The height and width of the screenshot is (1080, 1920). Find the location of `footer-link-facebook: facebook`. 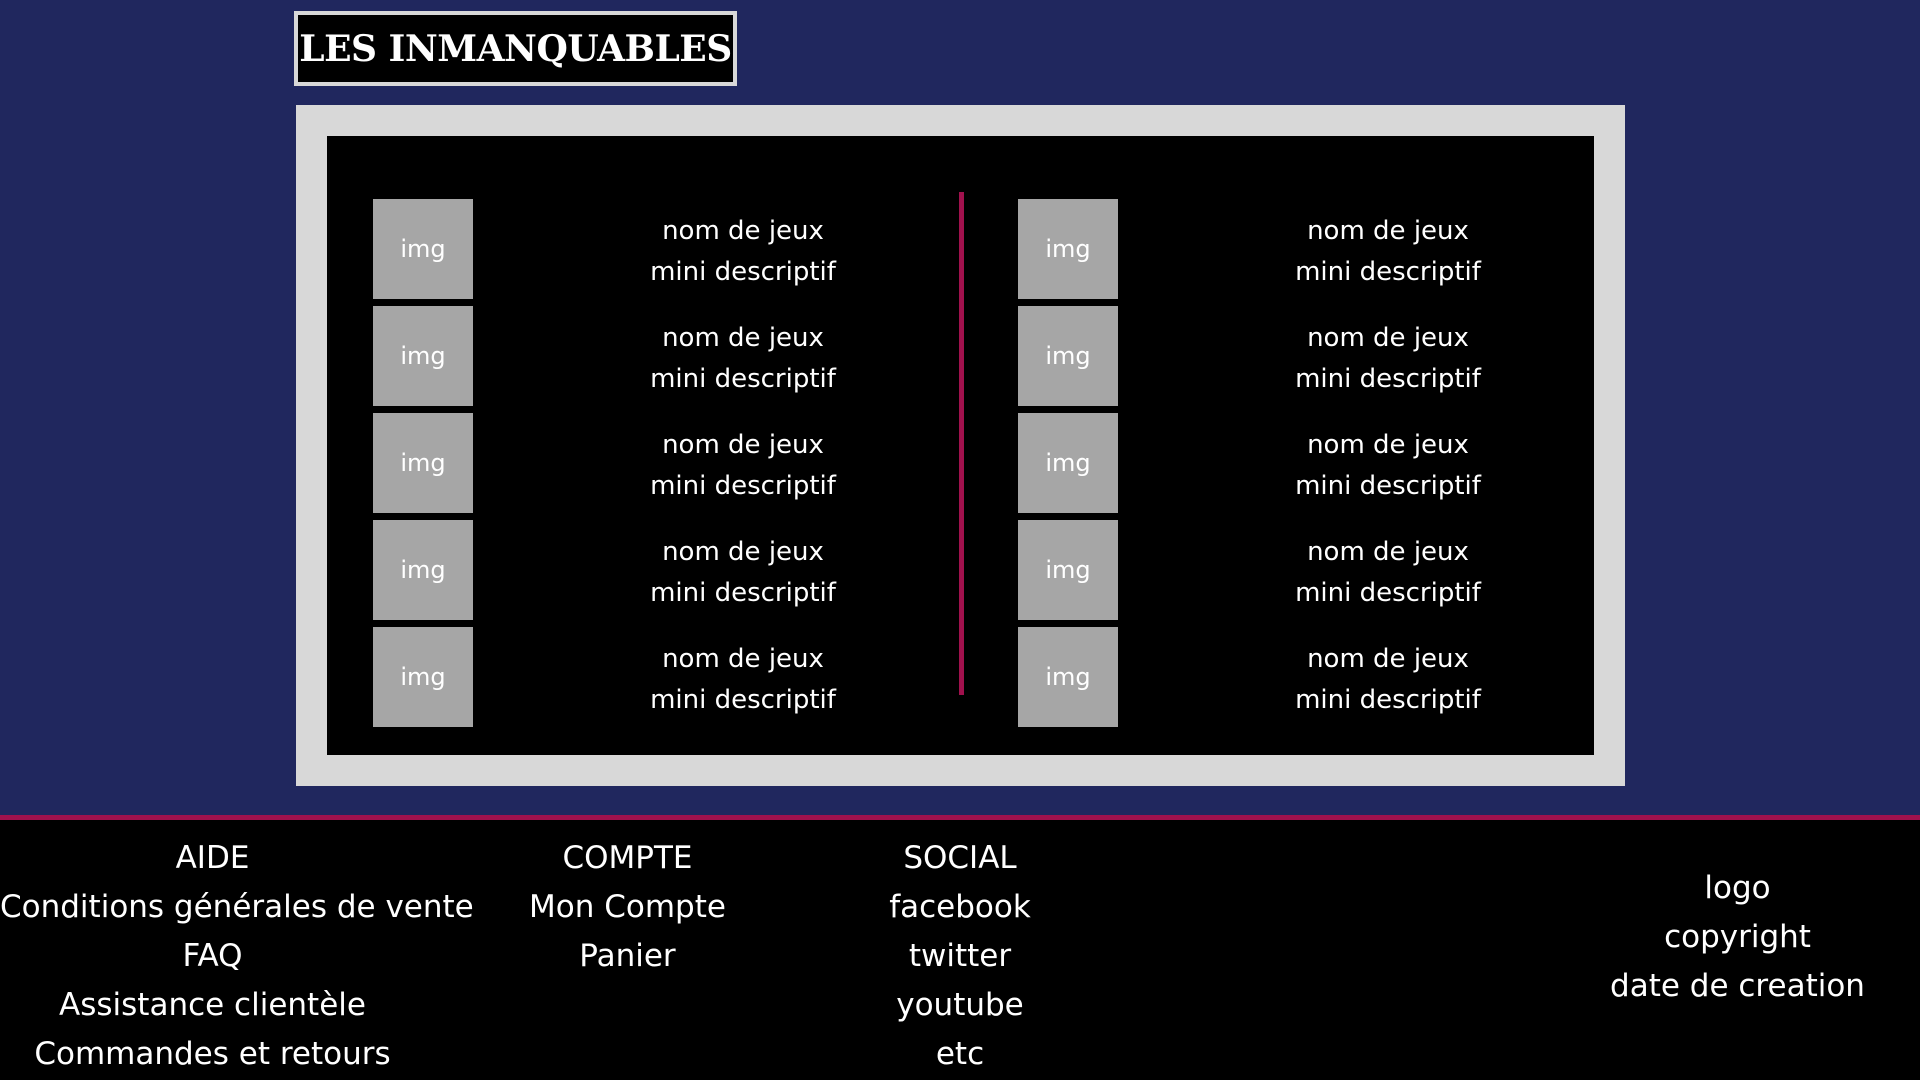

footer-link-facebook: facebook is located at coordinates (960, 907).